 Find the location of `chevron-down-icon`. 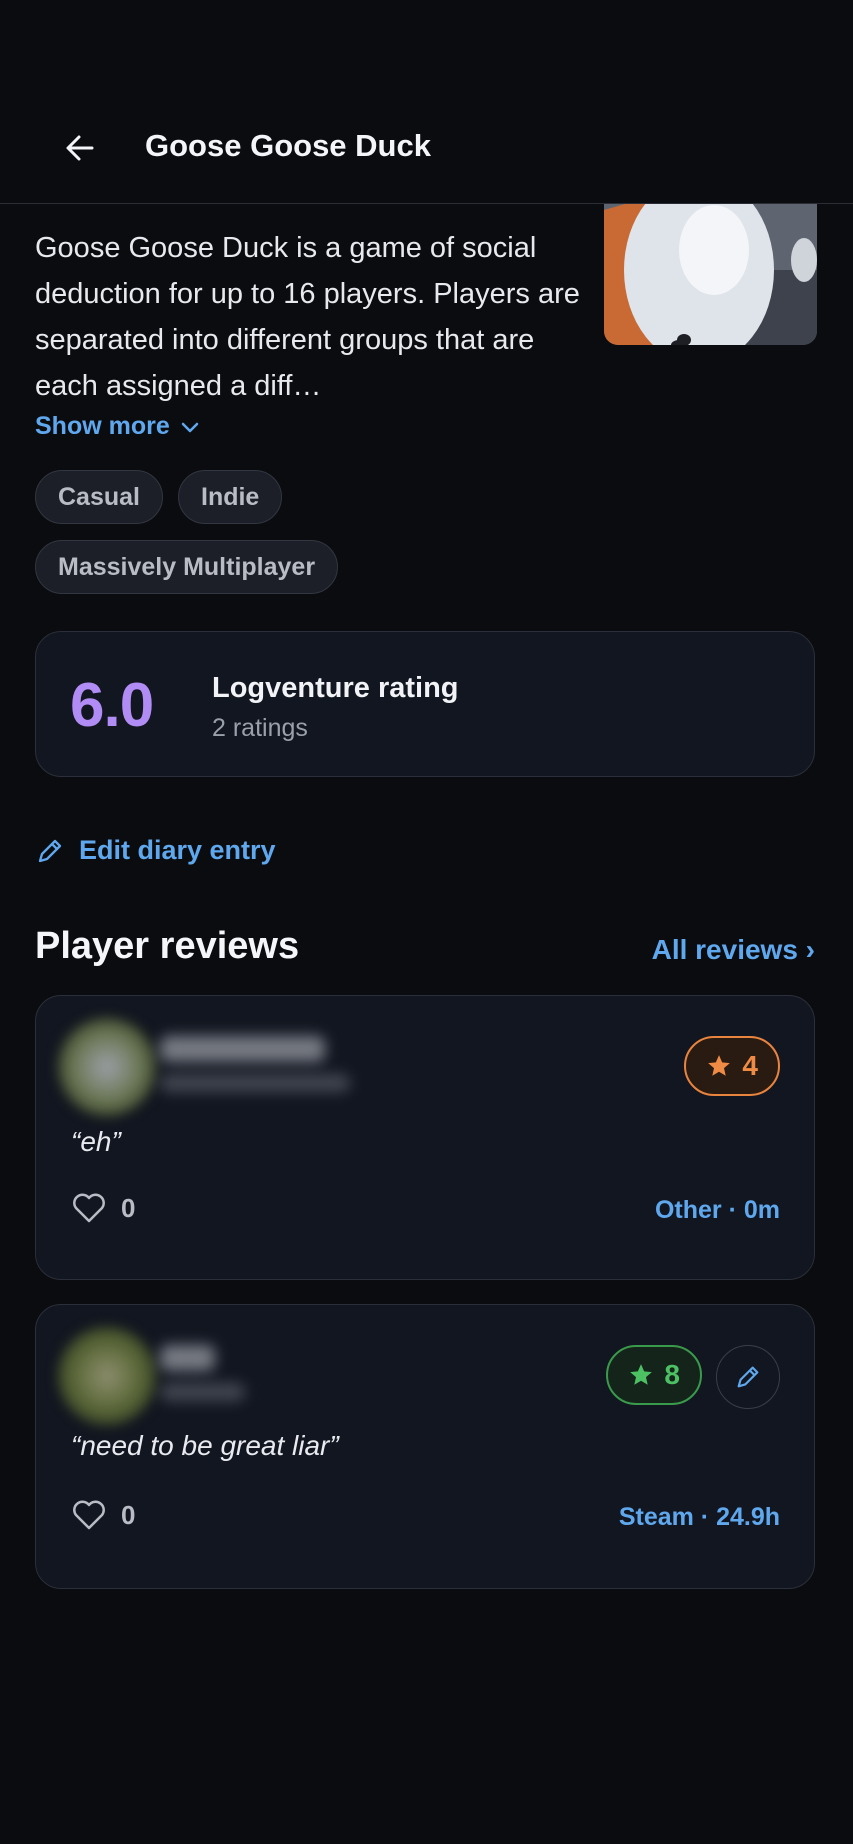

chevron-down-icon is located at coordinates (189, 427).